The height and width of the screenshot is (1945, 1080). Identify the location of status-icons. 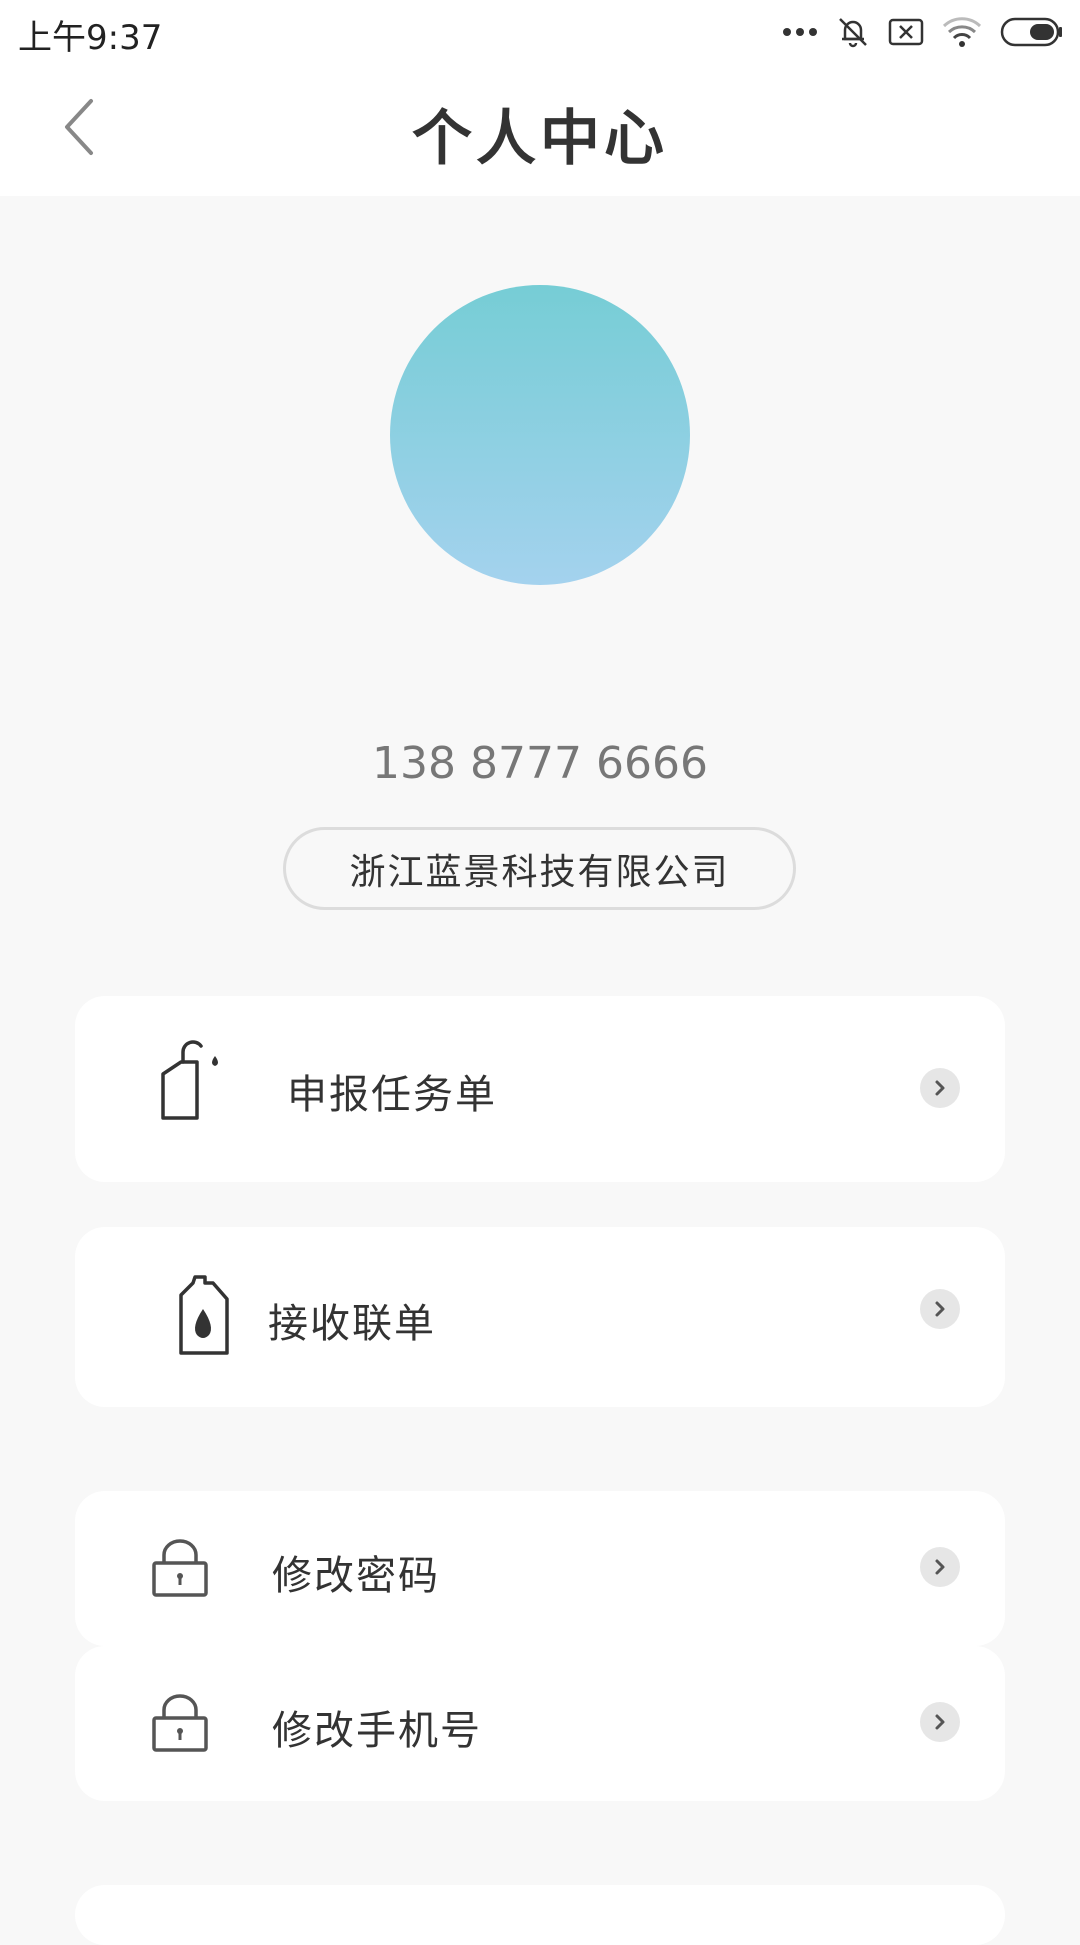
(923, 32).